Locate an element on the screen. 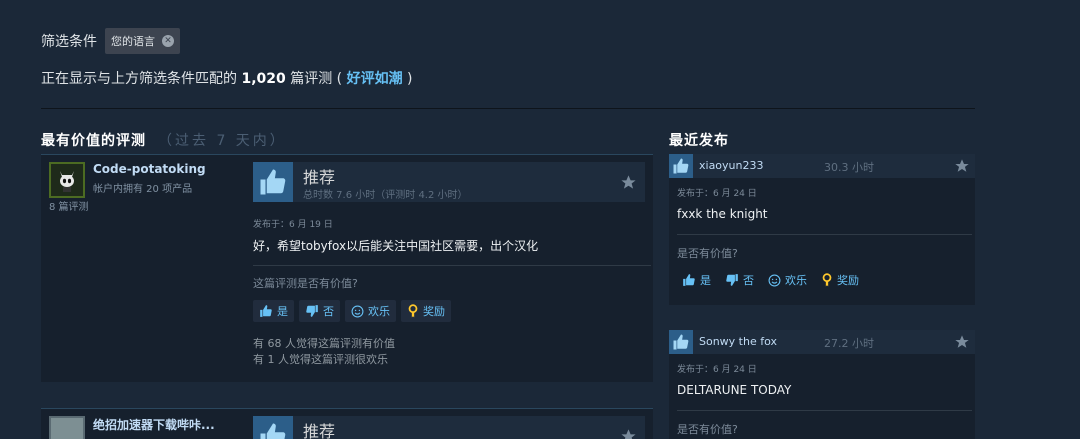 The image size is (1080, 439). recent-author-name: Sonwy the fox is located at coordinates (738, 341).